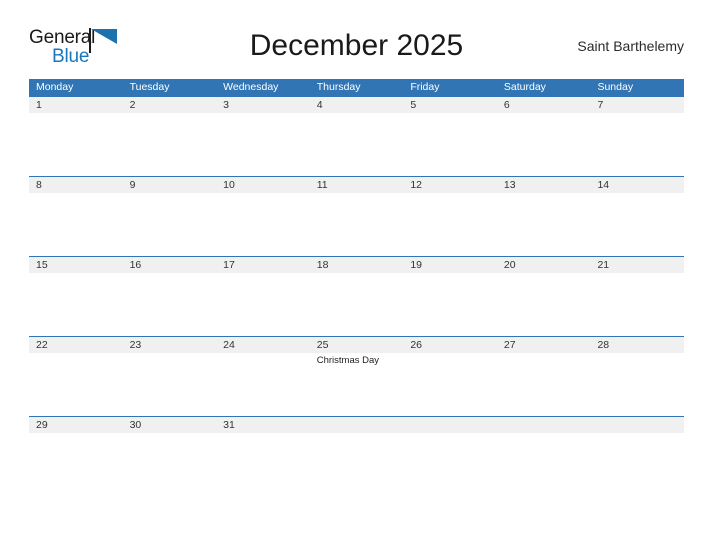 This screenshot has height=550, width=712. What do you see at coordinates (55, 87) in the screenshot?
I see `weekday-header-monday: Monday` at bounding box center [55, 87].